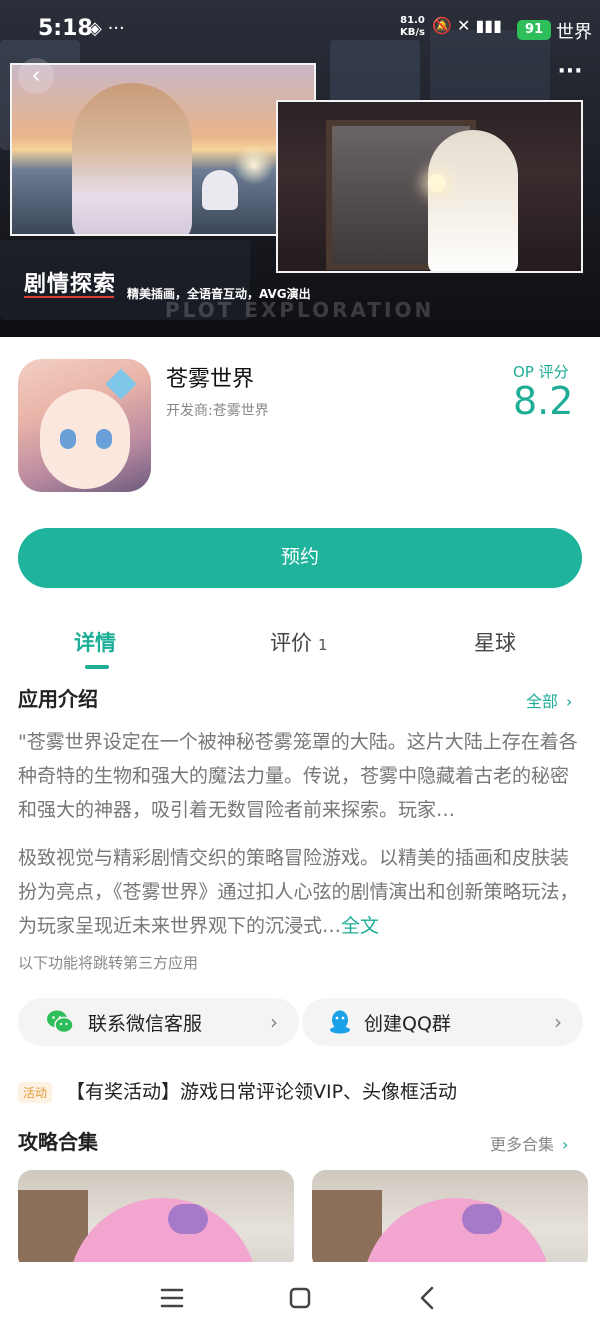 The image size is (600, 1333). I want to click on wechat-icon, so click(60, 1022).